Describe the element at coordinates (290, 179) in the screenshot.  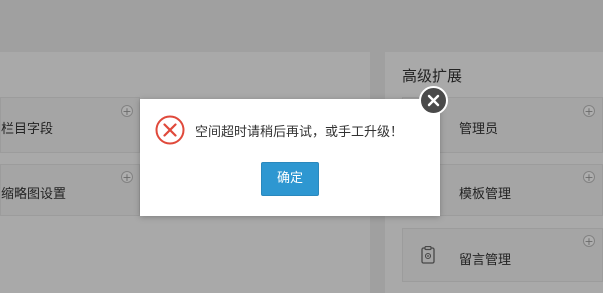
I see `ok-button: 确定` at that location.